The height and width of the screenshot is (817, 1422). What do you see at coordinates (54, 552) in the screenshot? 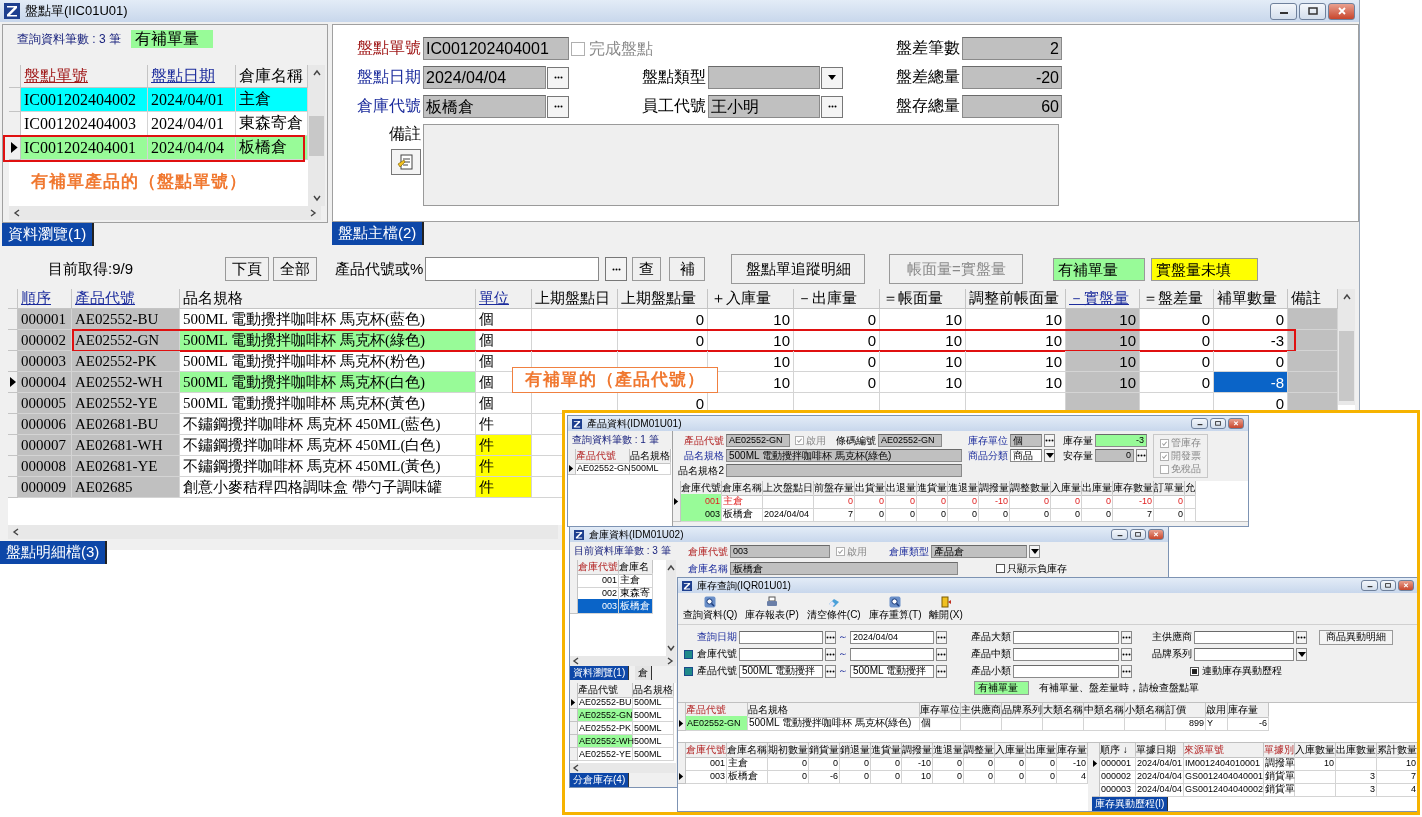
I see `tab: 盤點明細檔(3)` at bounding box center [54, 552].